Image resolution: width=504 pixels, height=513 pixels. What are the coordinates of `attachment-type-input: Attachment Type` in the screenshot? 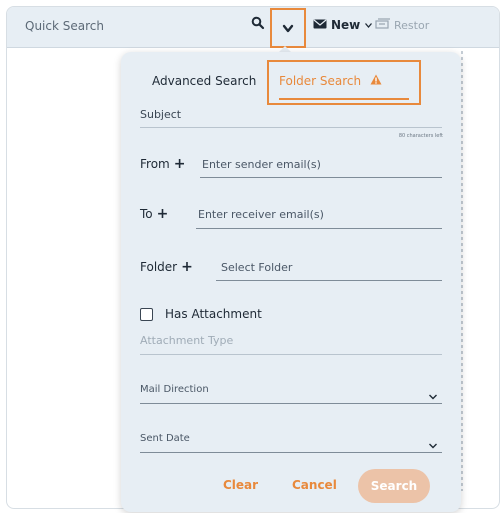 It's located at (186, 340).